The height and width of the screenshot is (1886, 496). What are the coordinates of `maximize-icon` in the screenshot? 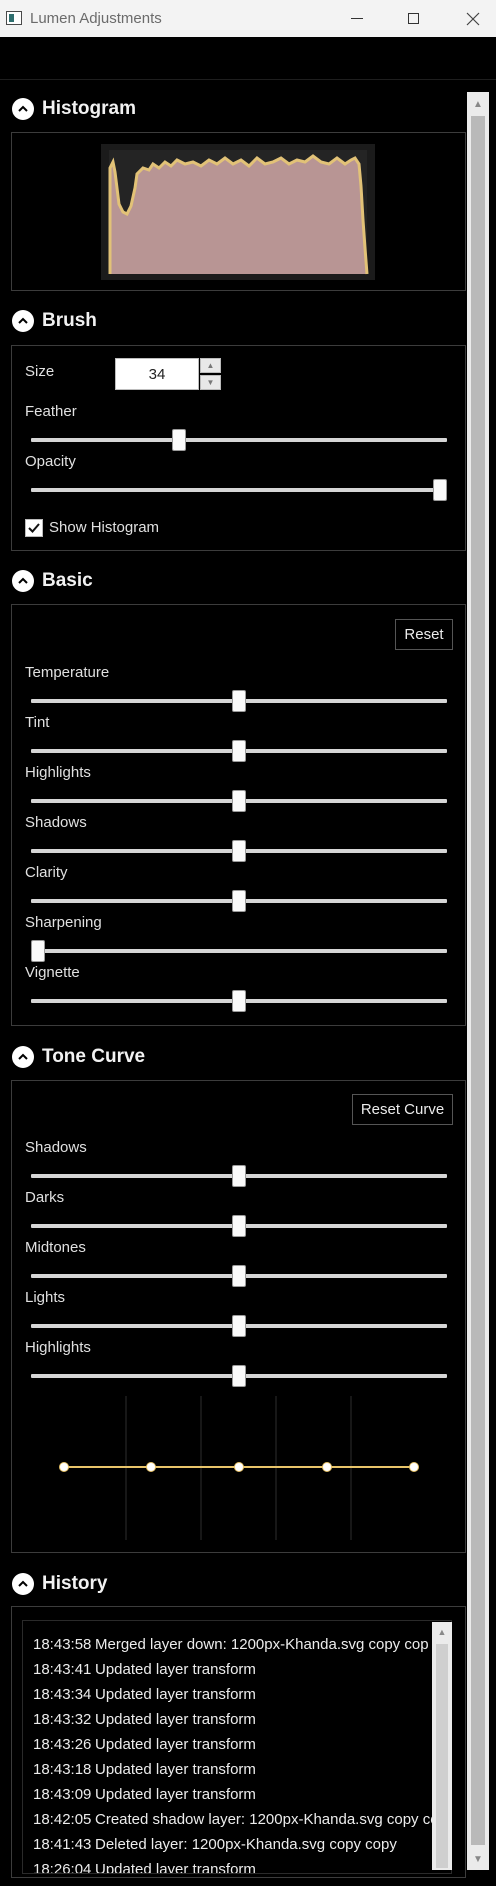 It's located at (413, 18).